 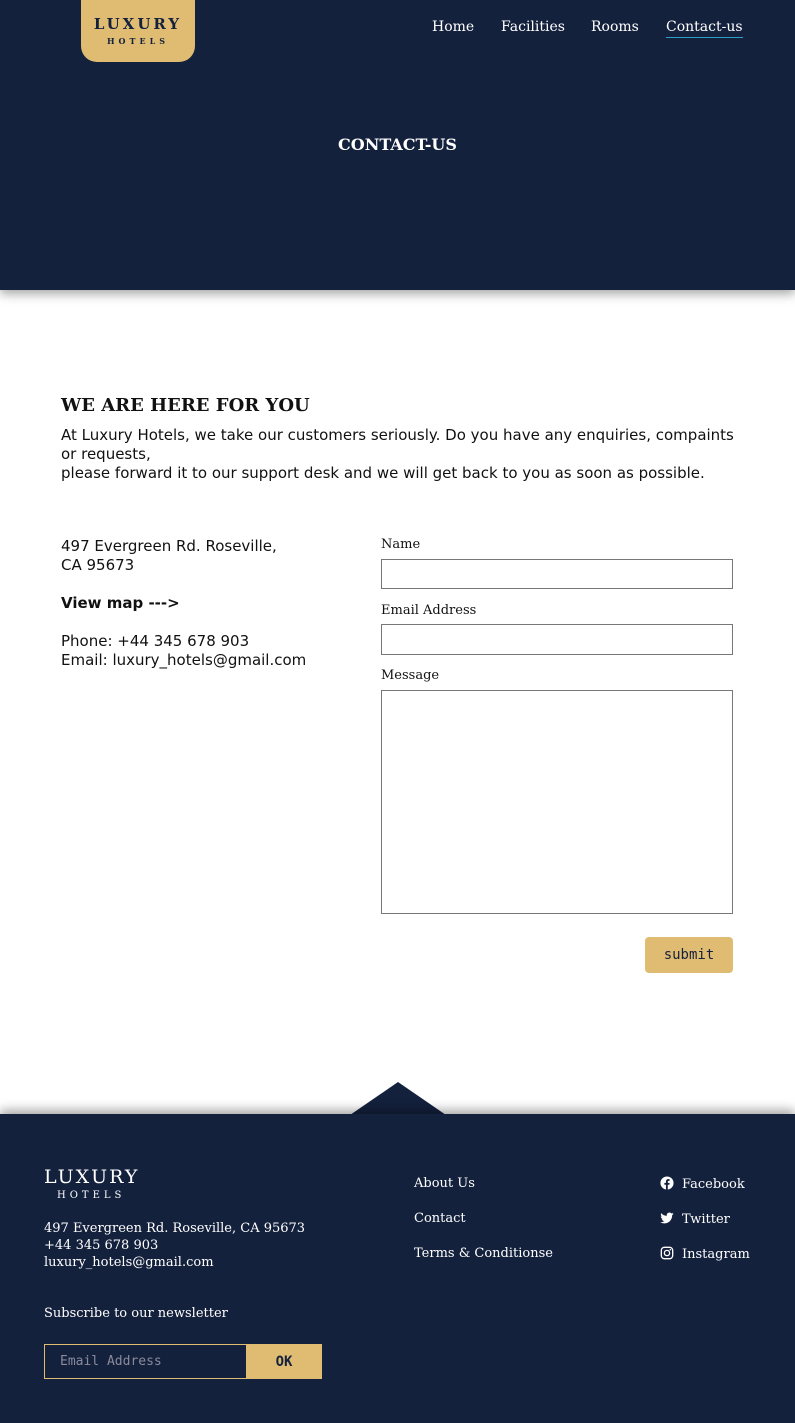 I want to click on brand-logo: LUXURY HOTELS, so click(x=138, y=31).